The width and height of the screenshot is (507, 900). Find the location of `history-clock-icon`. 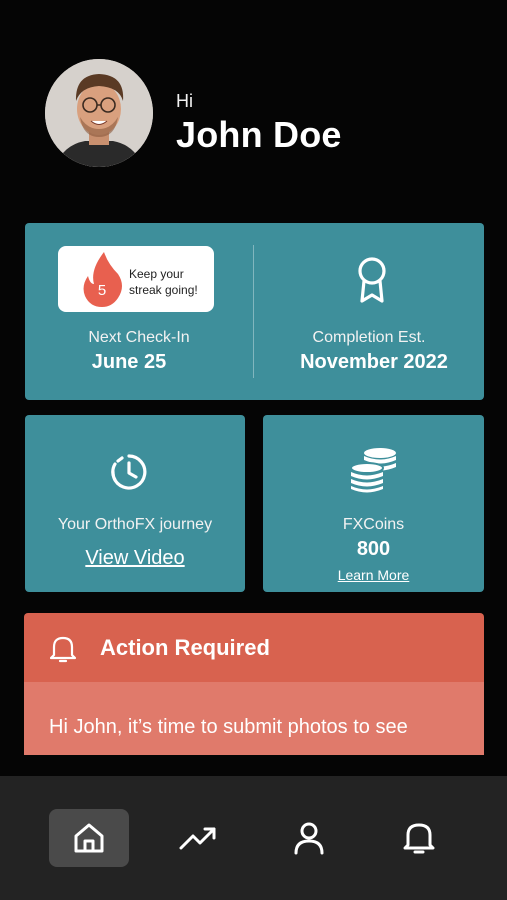

history-clock-icon is located at coordinates (129, 472).